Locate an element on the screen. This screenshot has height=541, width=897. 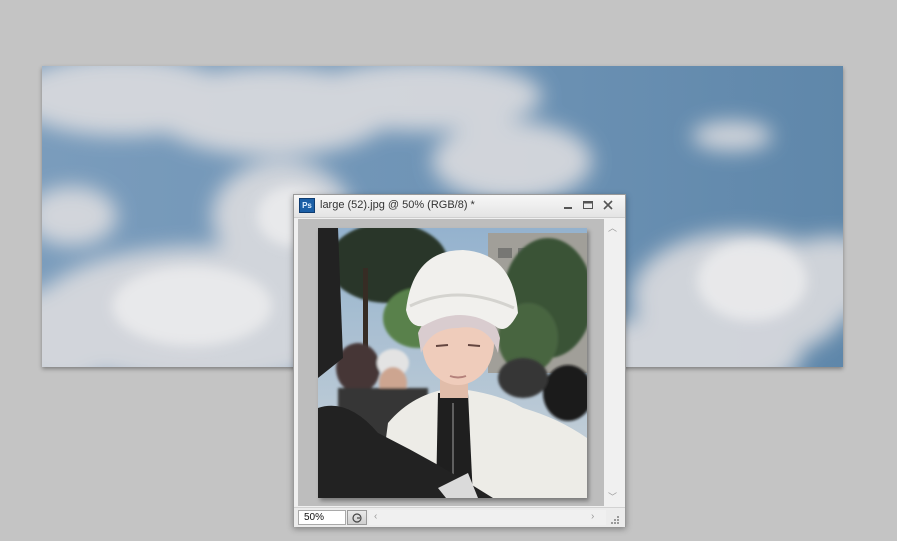
maximize-icon is located at coordinates (588, 205).